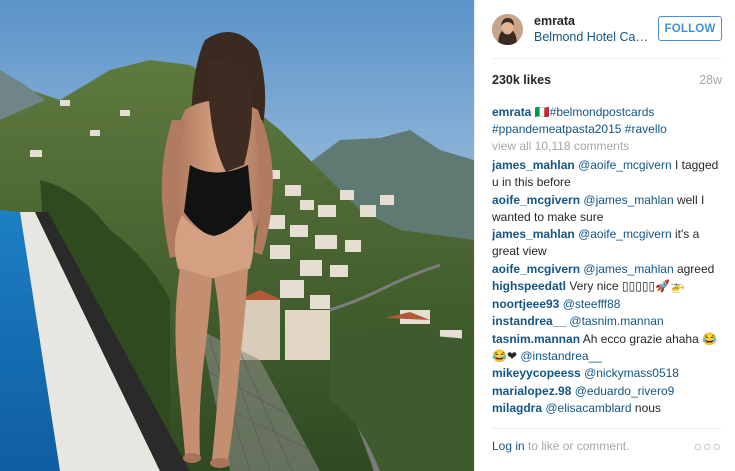  Describe the element at coordinates (556, 129) in the screenshot. I see `caption-hashtag: #ppandemeatpasta2015` at that location.